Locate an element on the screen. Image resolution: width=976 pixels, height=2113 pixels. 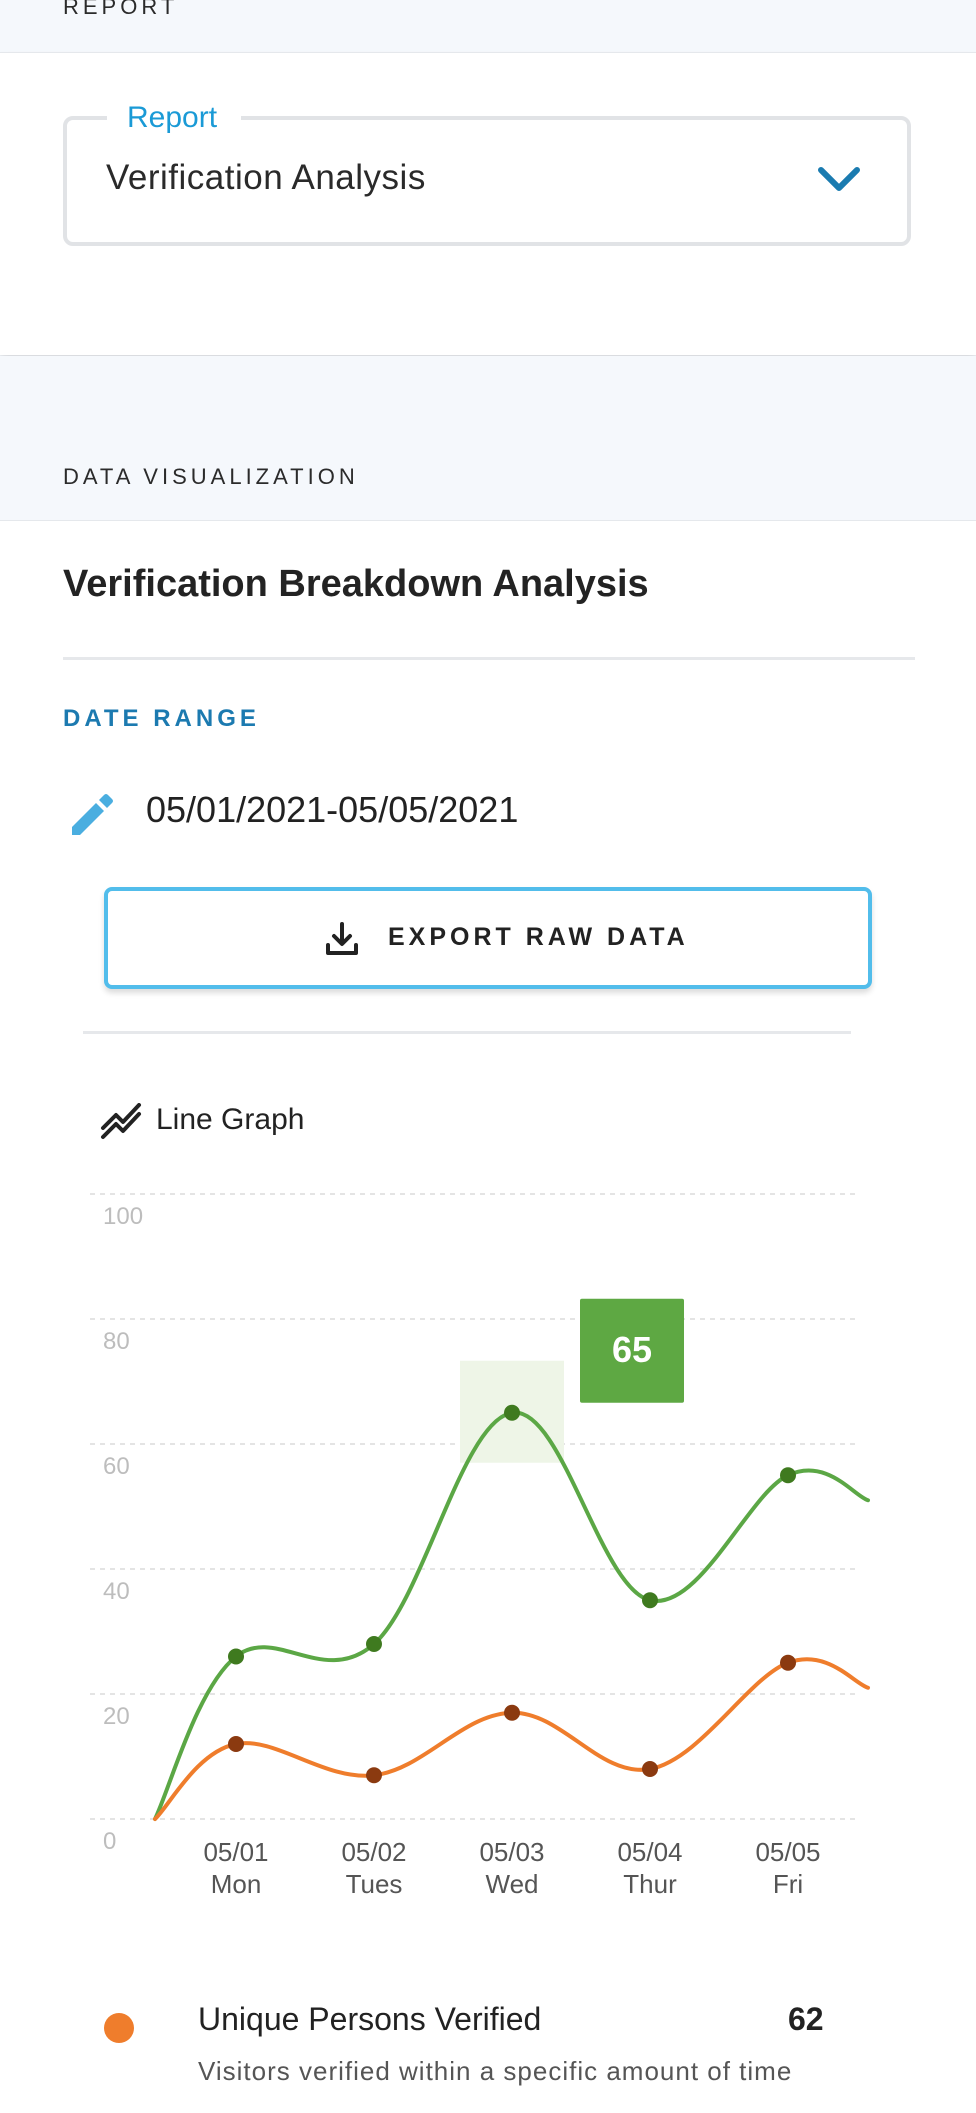
y-tick-label: 20 is located at coordinates (116, 1716).